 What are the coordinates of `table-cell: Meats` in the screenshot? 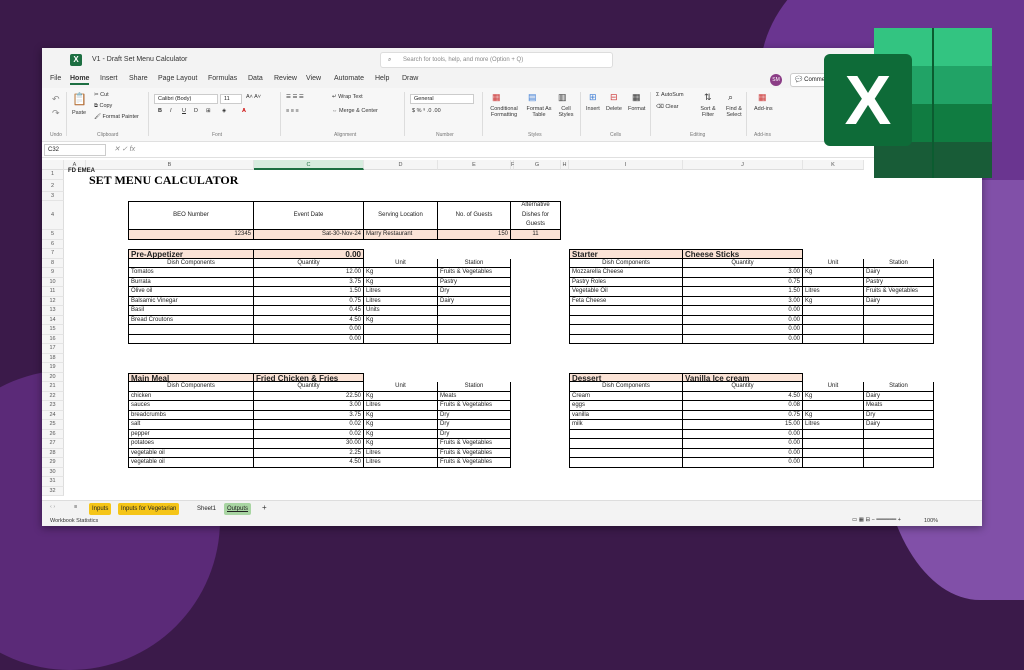 It's located at (899, 406).